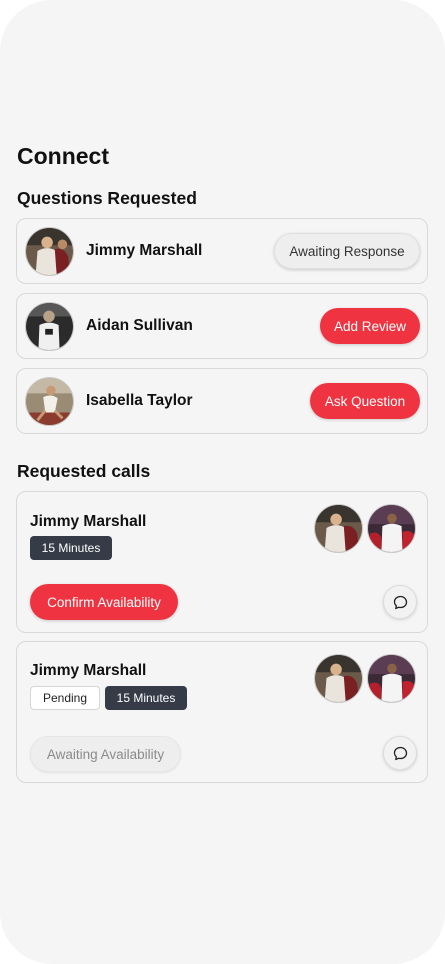 The image size is (445, 964). Describe the element at coordinates (84, 471) in the screenshot. I see `calls-section-title: Requested calls` at that location.